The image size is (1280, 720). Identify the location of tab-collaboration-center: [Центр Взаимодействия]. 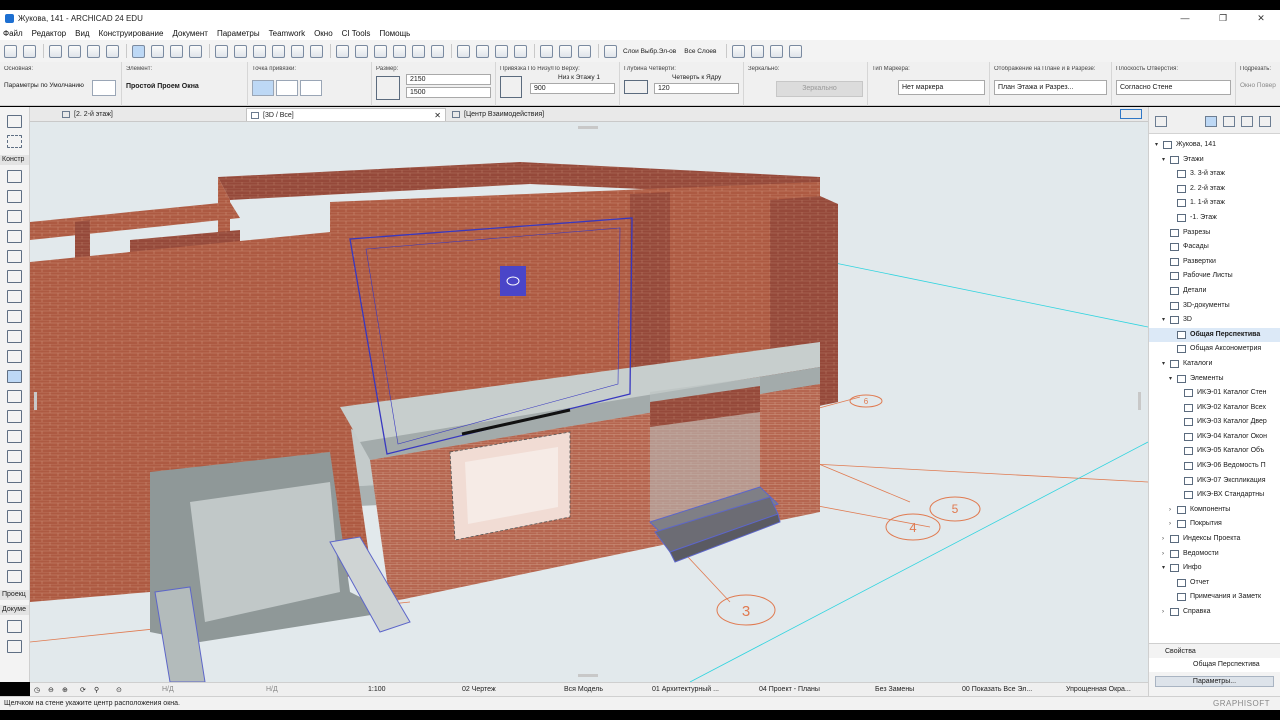
(548, 114).